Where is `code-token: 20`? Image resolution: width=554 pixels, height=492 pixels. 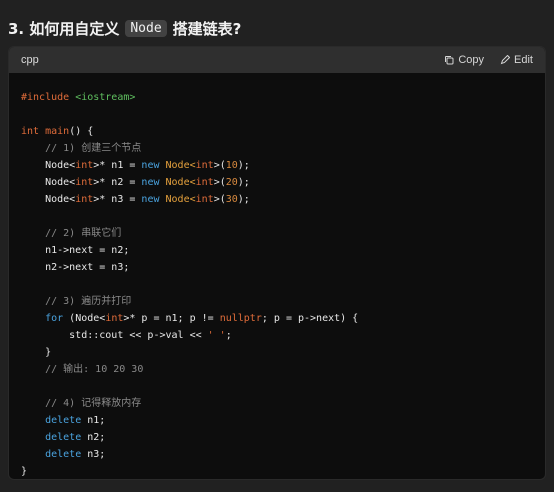 code-token: 20 is located at coordinates (231, 182).